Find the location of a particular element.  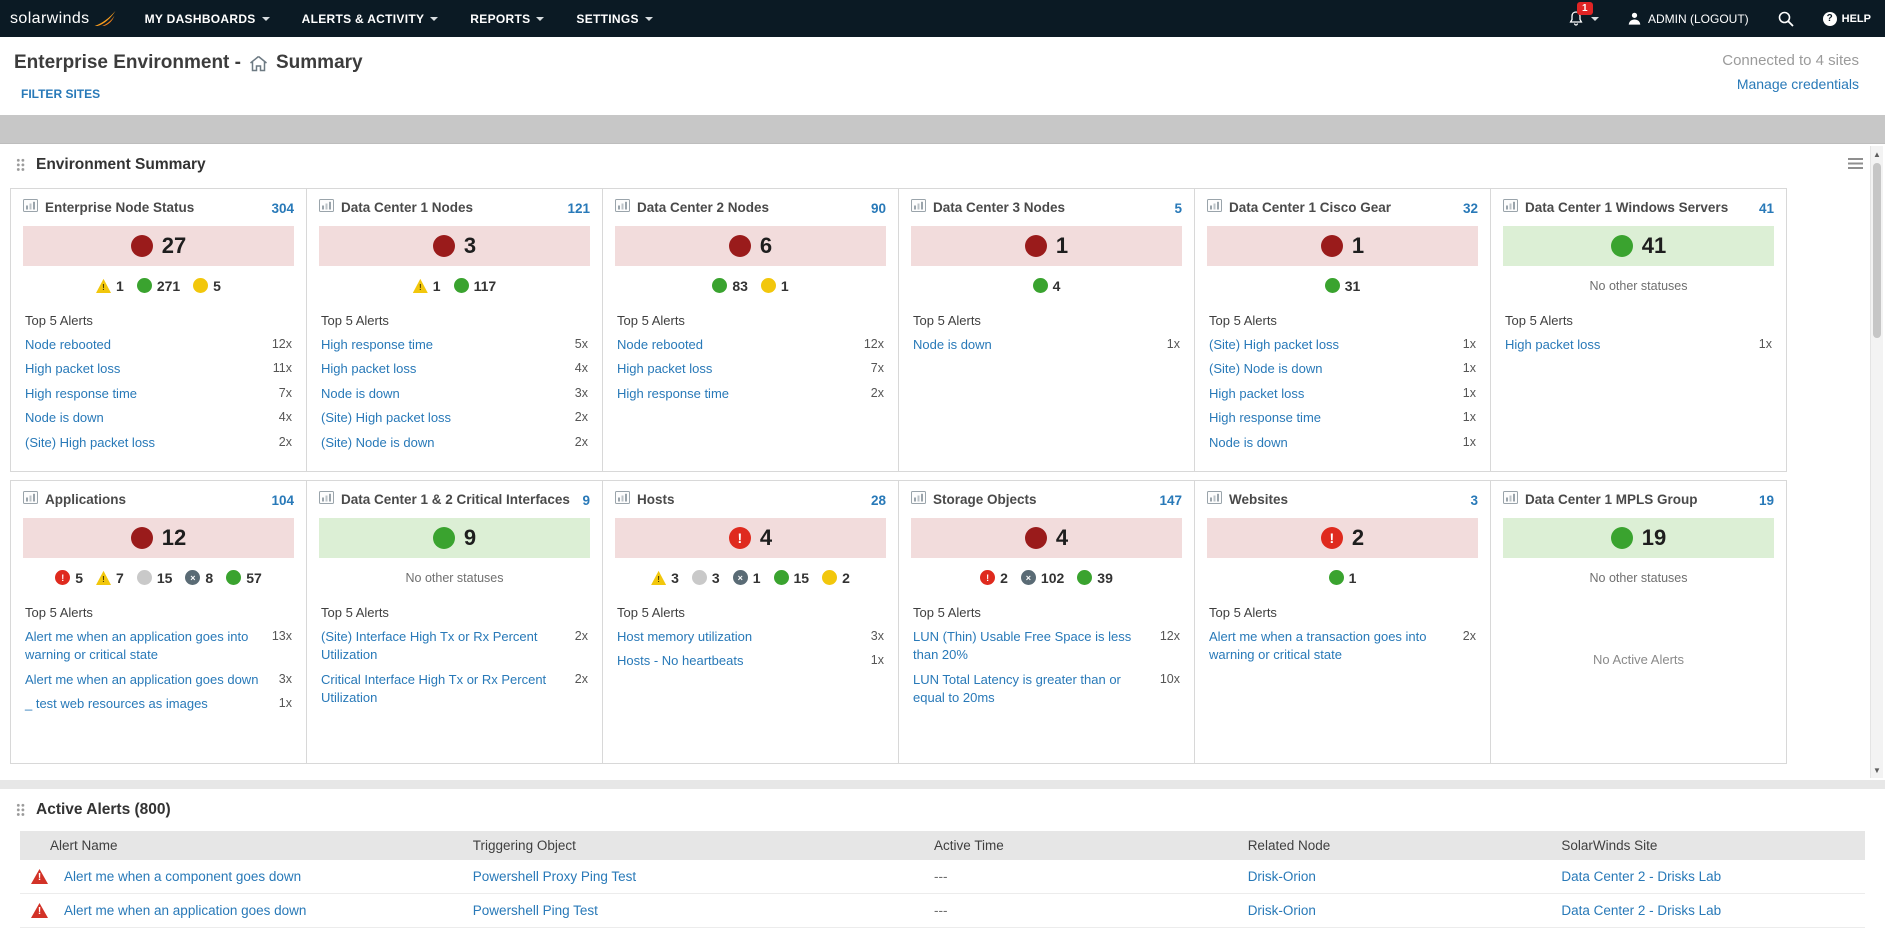

card-status-banner: 9 is located at coordinates (454, 538).